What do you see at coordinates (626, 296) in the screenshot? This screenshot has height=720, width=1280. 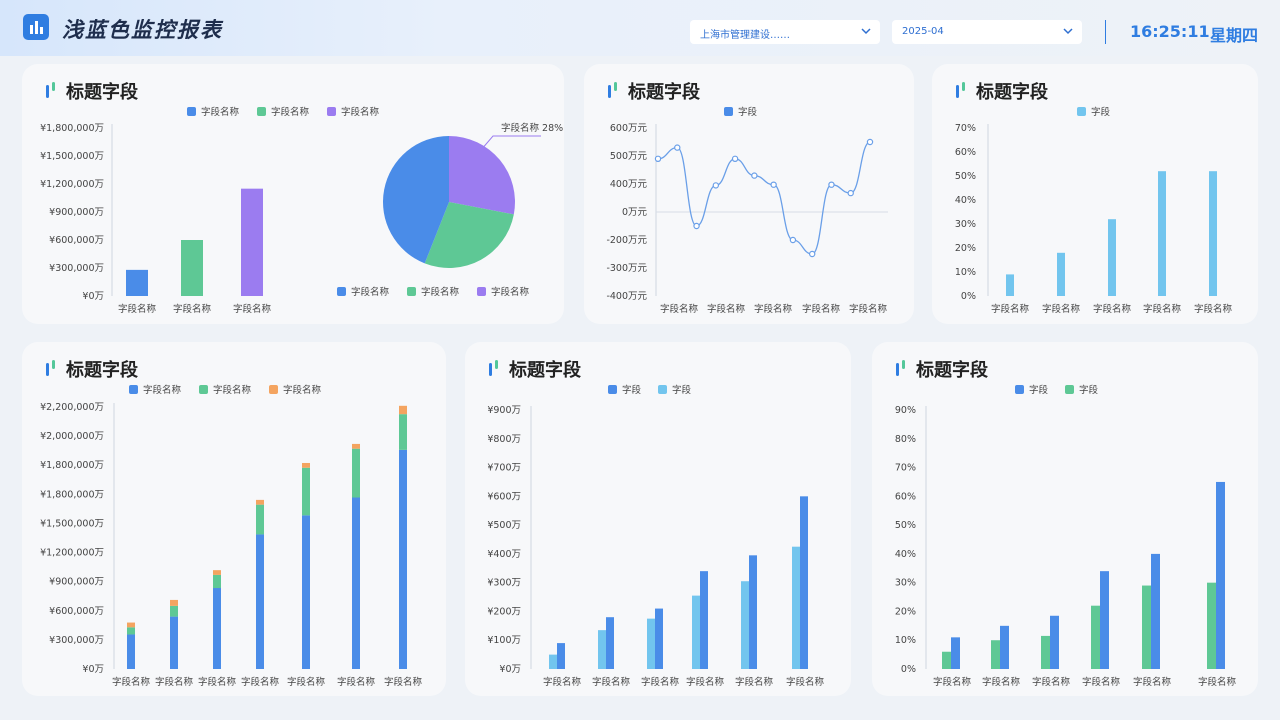 I see `y-tick-label: -400万元` at bounding box center [626, 296].